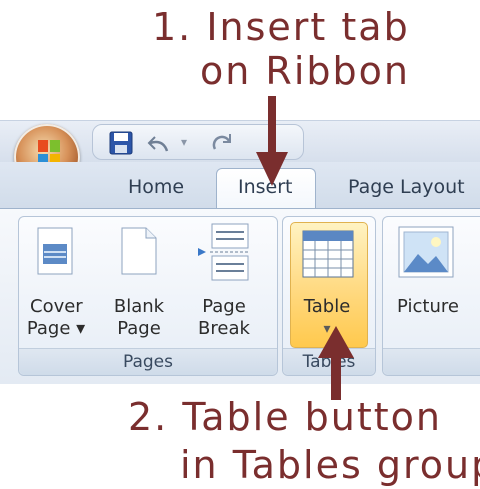 The width and height of the screenshot is (480, 489). What do you see at coordinates (305, 71) in the screenshot?
I see `annotation-step1-line2: on Ribbon` at bounding box center [305, 71].